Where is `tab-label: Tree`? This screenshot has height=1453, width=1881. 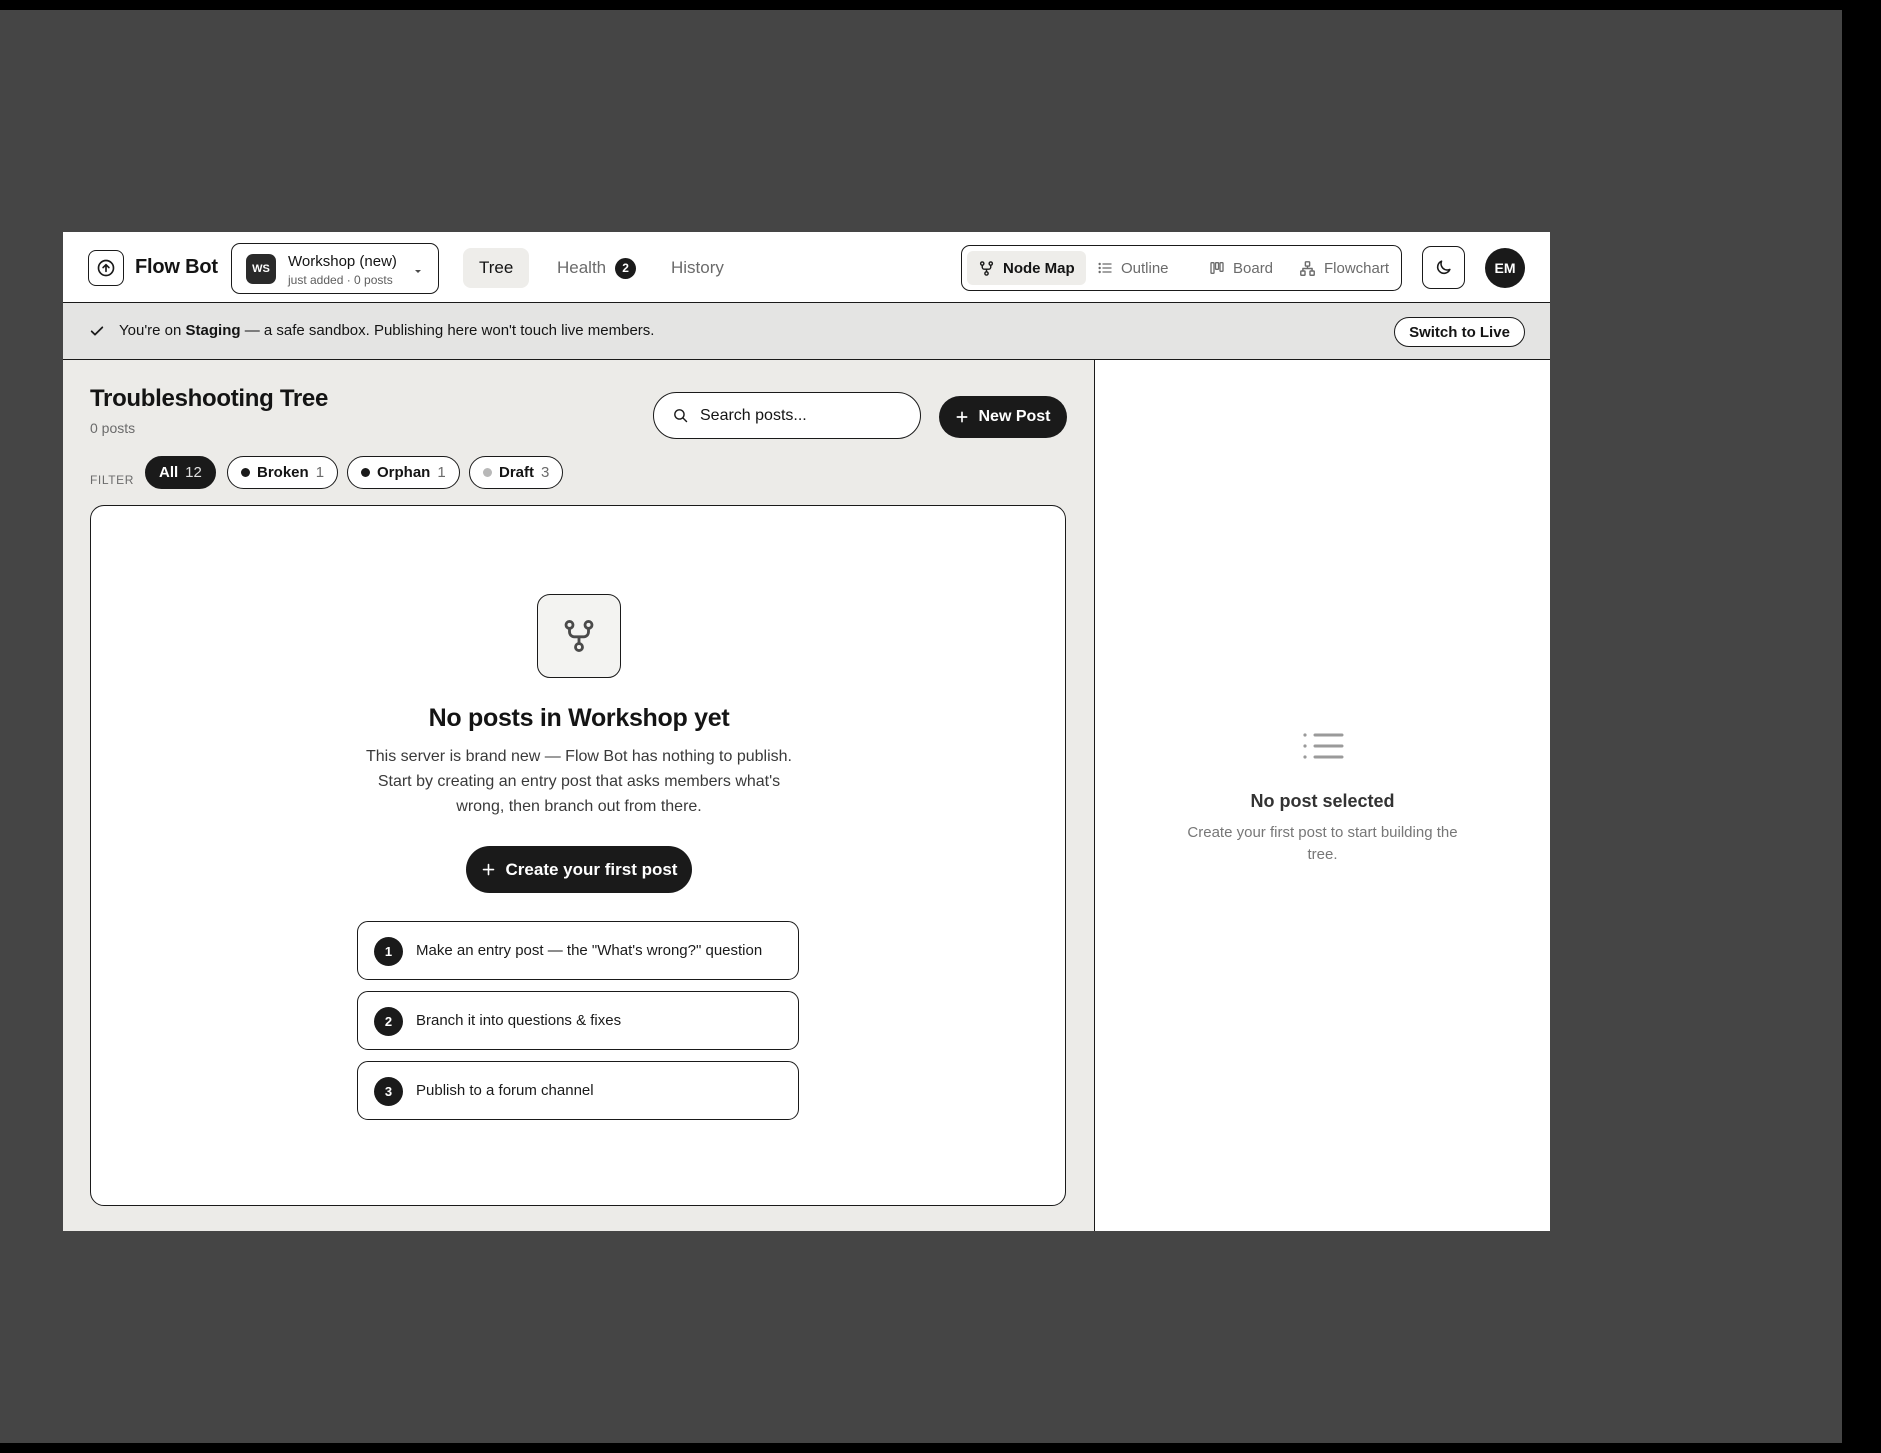
tab-label: Tree is located at coordinates (496, 267).